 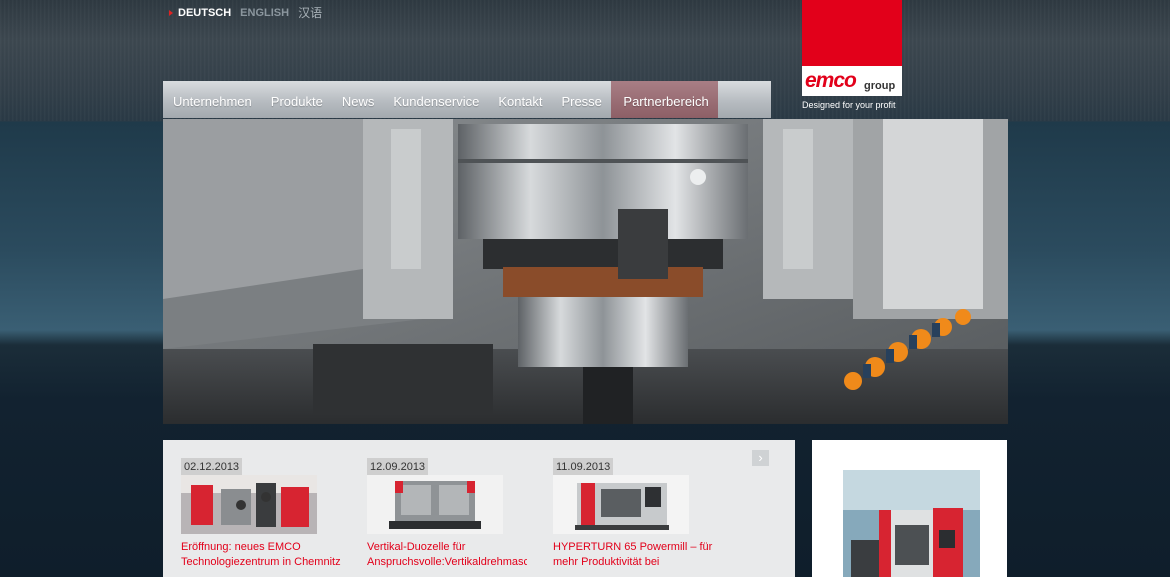 I want to click on featured-product-panel, so click(x=909, y=508).